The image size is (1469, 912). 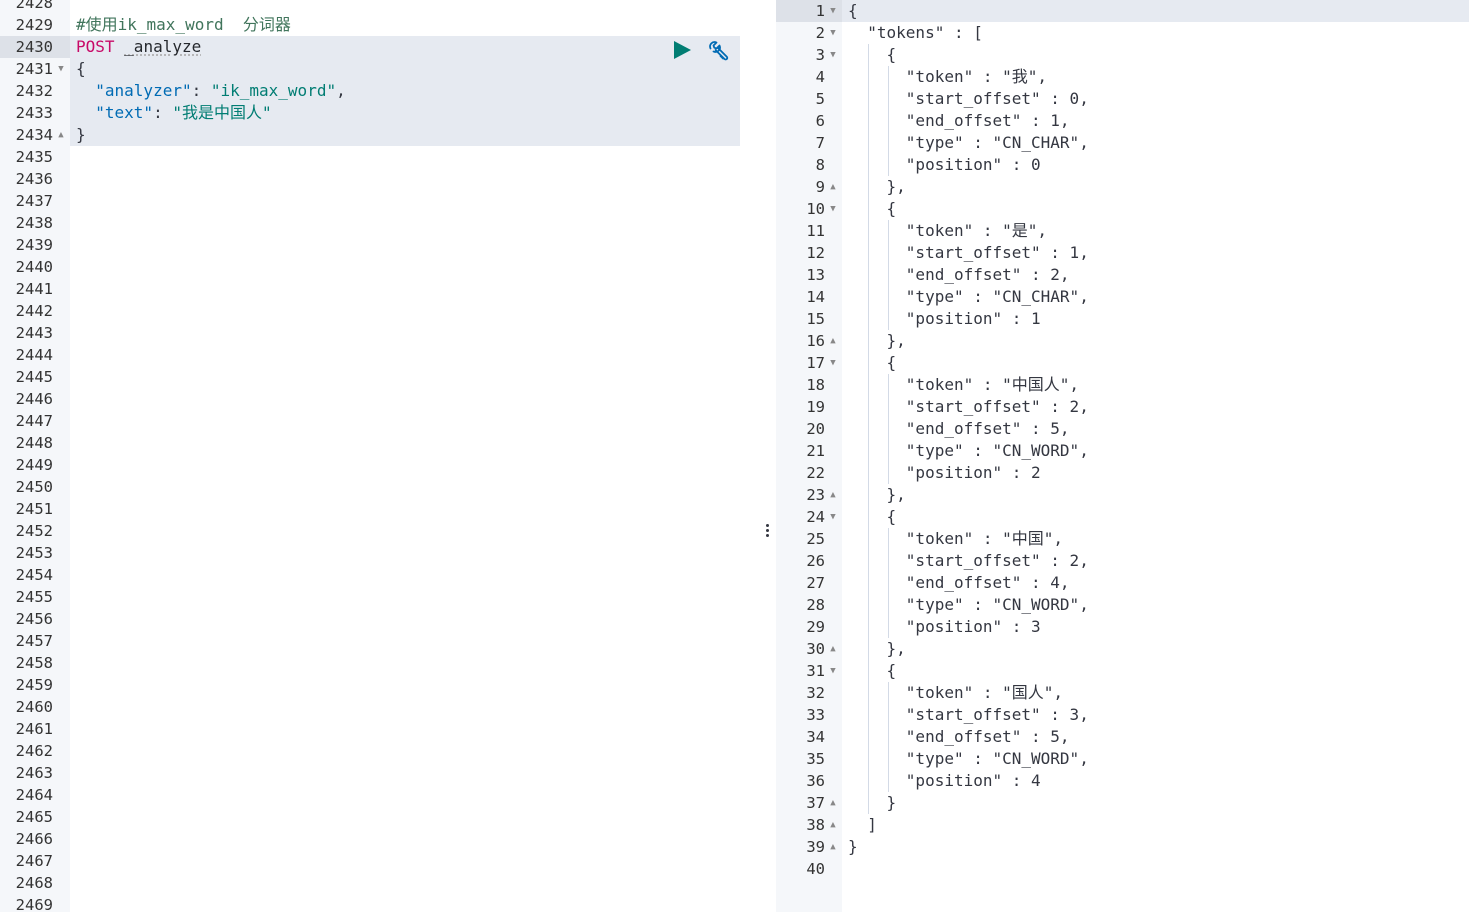 What do you see at coordinates (862, 824) in the screenshot?
I see `response-code: ]` at bounding box center [862, 824].